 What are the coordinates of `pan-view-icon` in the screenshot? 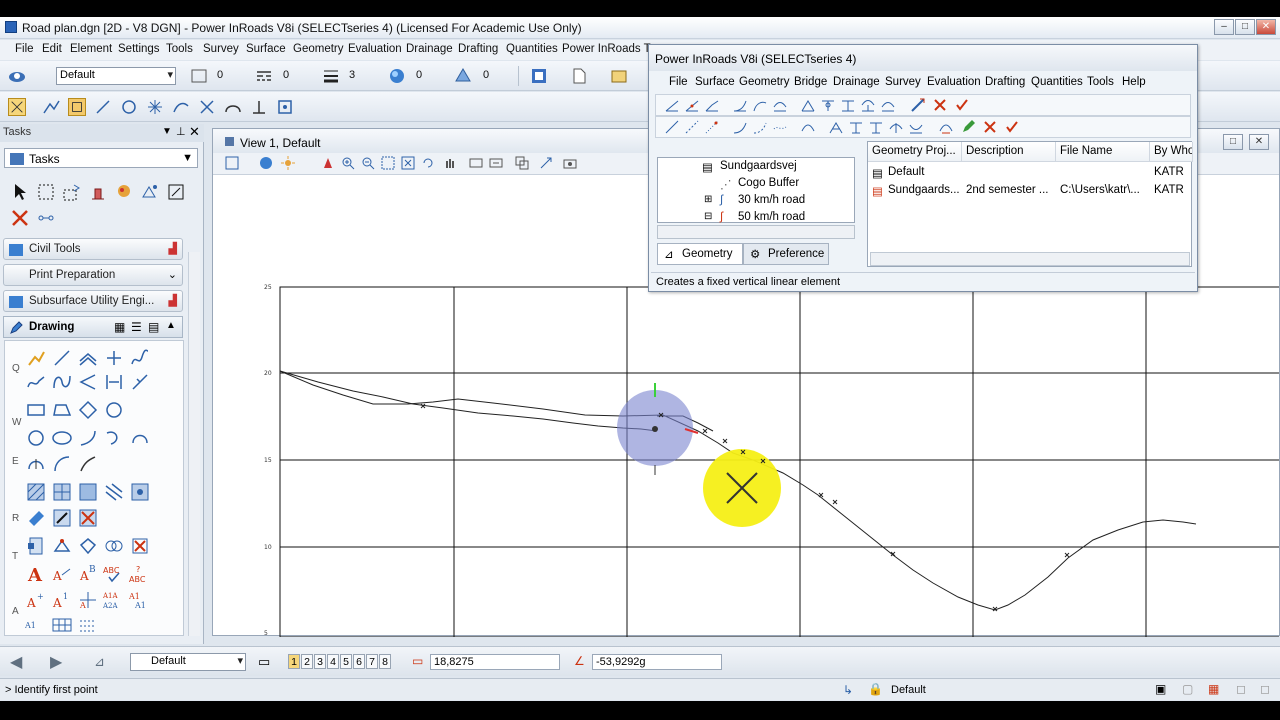 It's located at (450, 163).